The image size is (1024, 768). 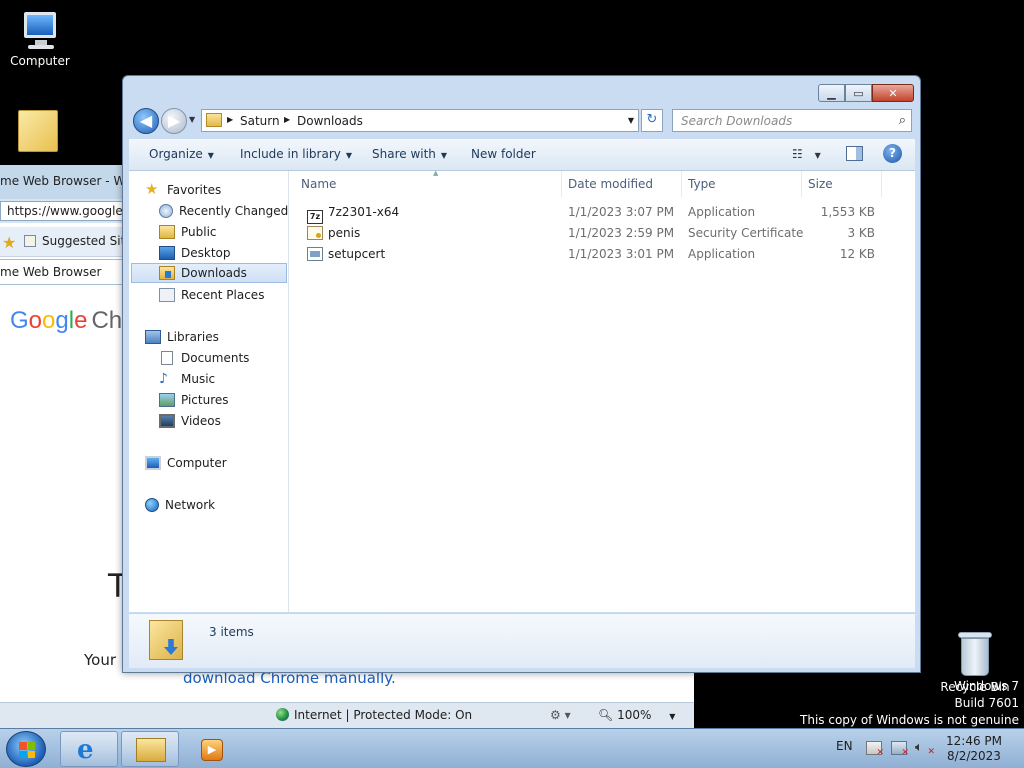 I want to click on desktop-computer-icon: Computer, so click(x=40, y=39).